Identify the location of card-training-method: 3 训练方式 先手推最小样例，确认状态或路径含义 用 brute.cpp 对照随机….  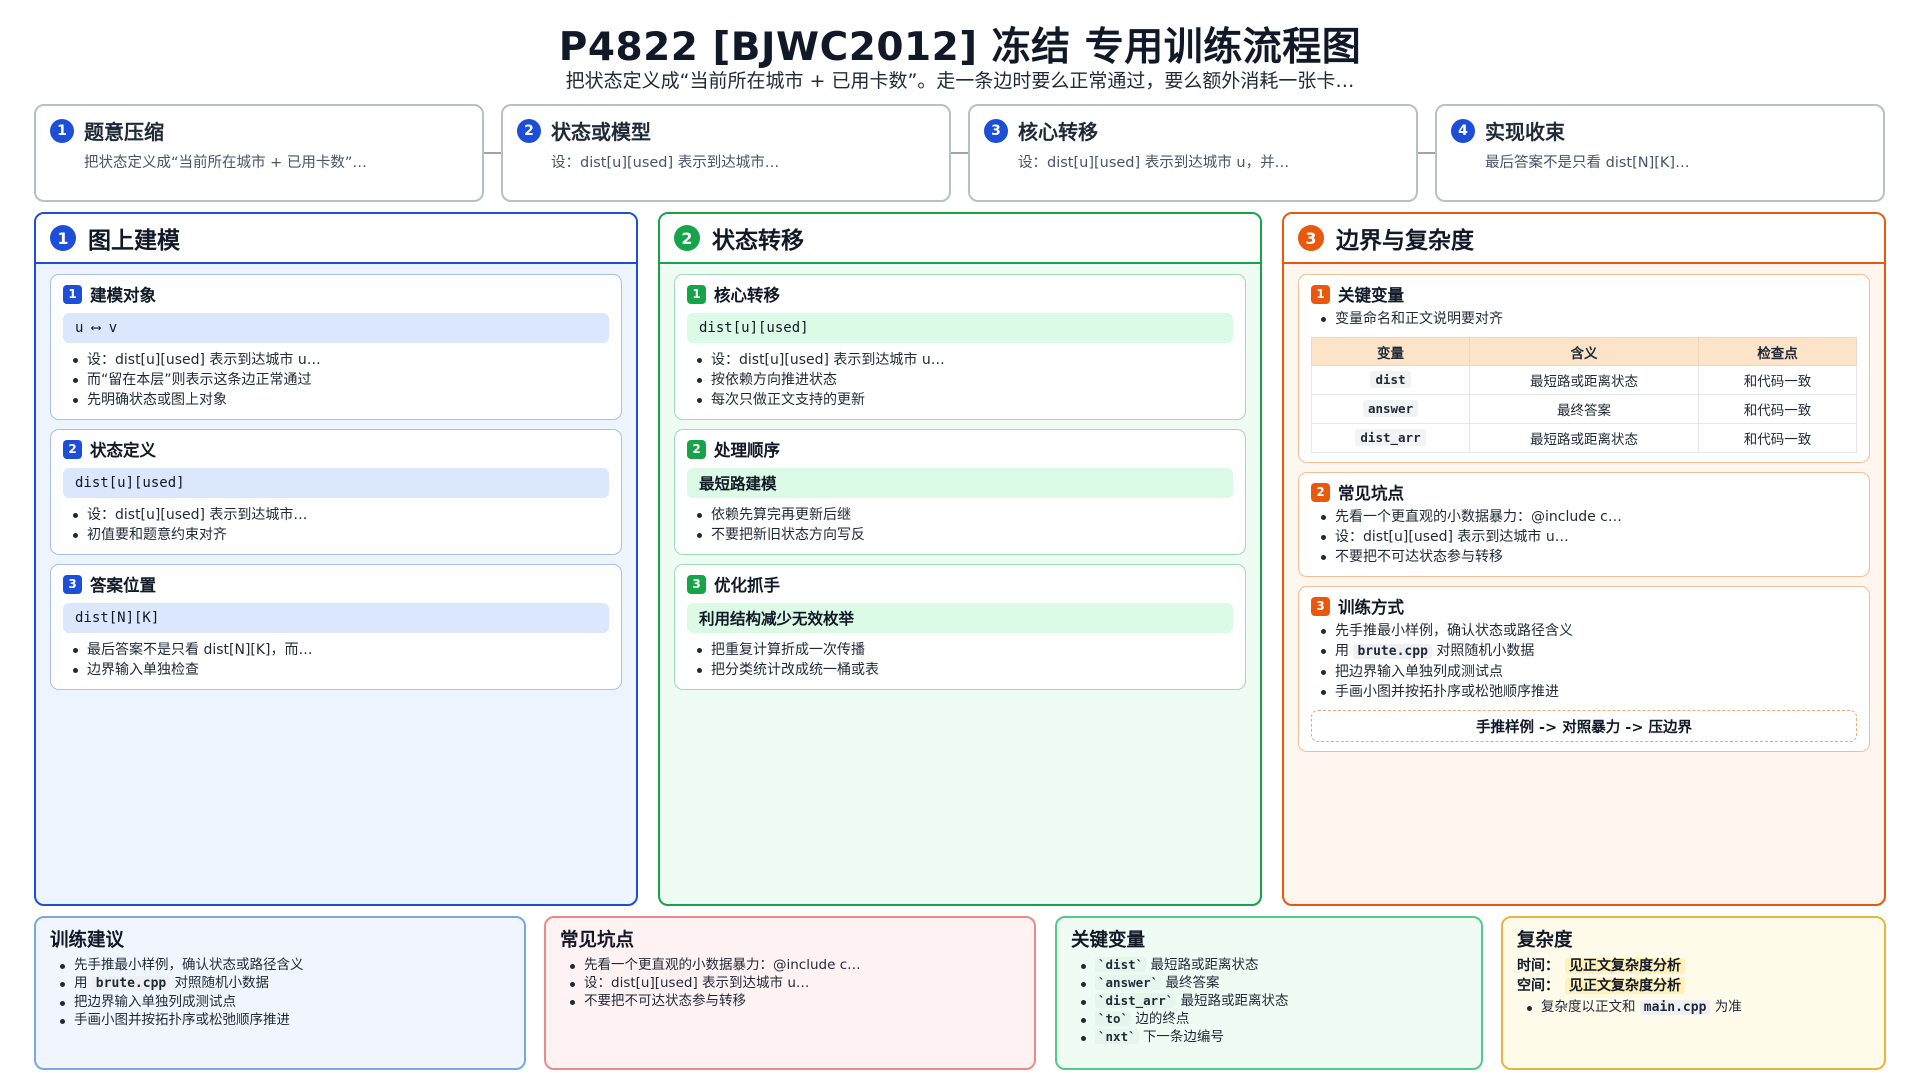
(1584, 669).